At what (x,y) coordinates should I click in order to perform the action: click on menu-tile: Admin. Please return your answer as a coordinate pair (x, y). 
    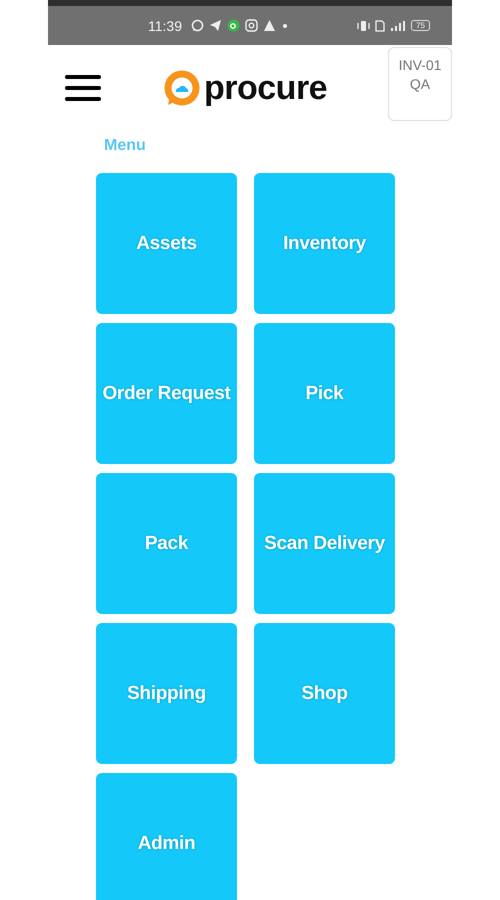
    Looking at the image, I should click on (166, 836).